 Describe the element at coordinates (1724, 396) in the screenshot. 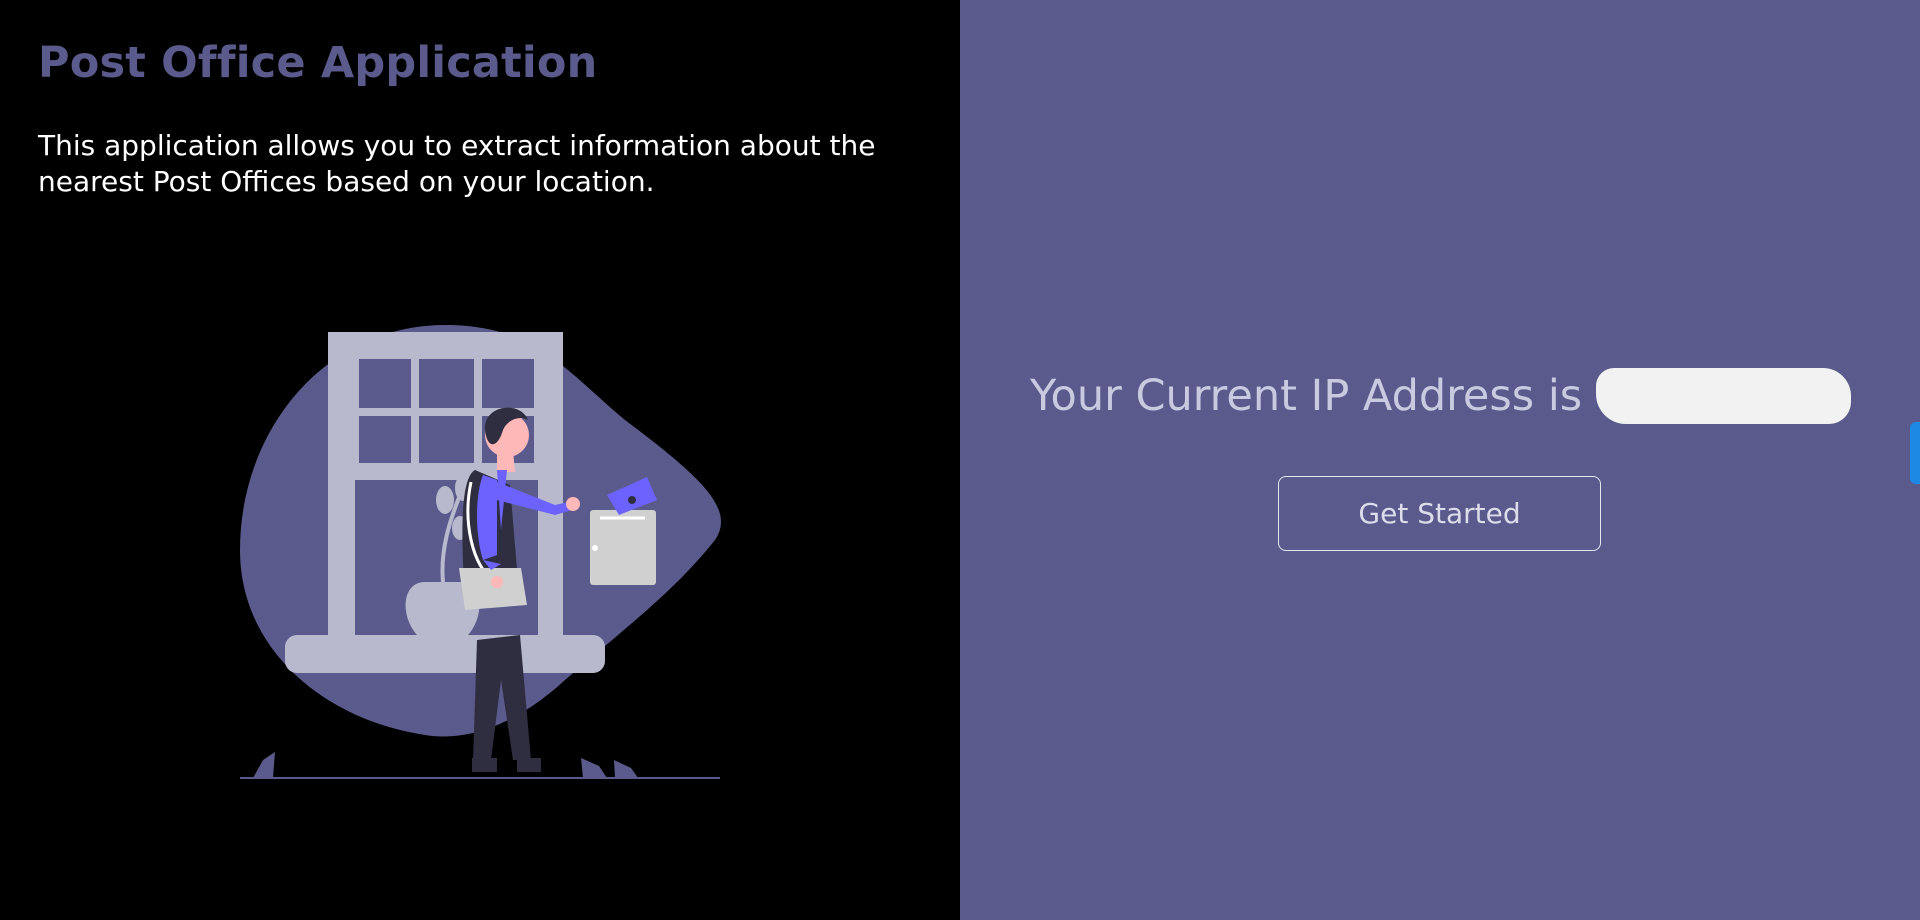

I see `ip-address-value` at that location.